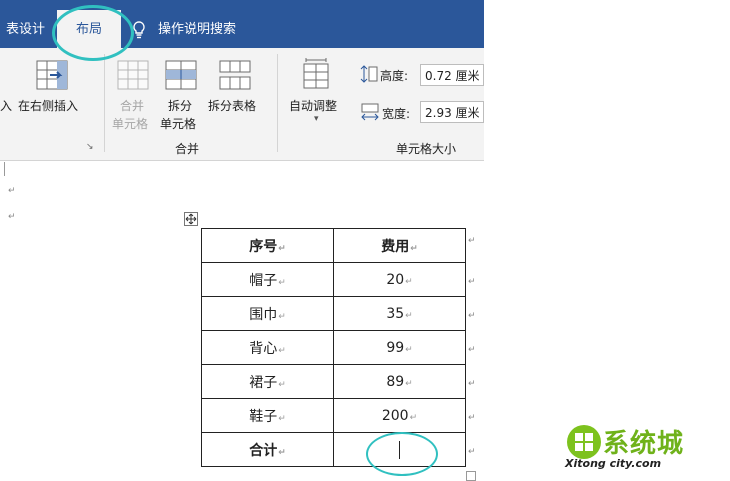  I want to click on dialog-launcher-icon: ↘, so click(90, 147).